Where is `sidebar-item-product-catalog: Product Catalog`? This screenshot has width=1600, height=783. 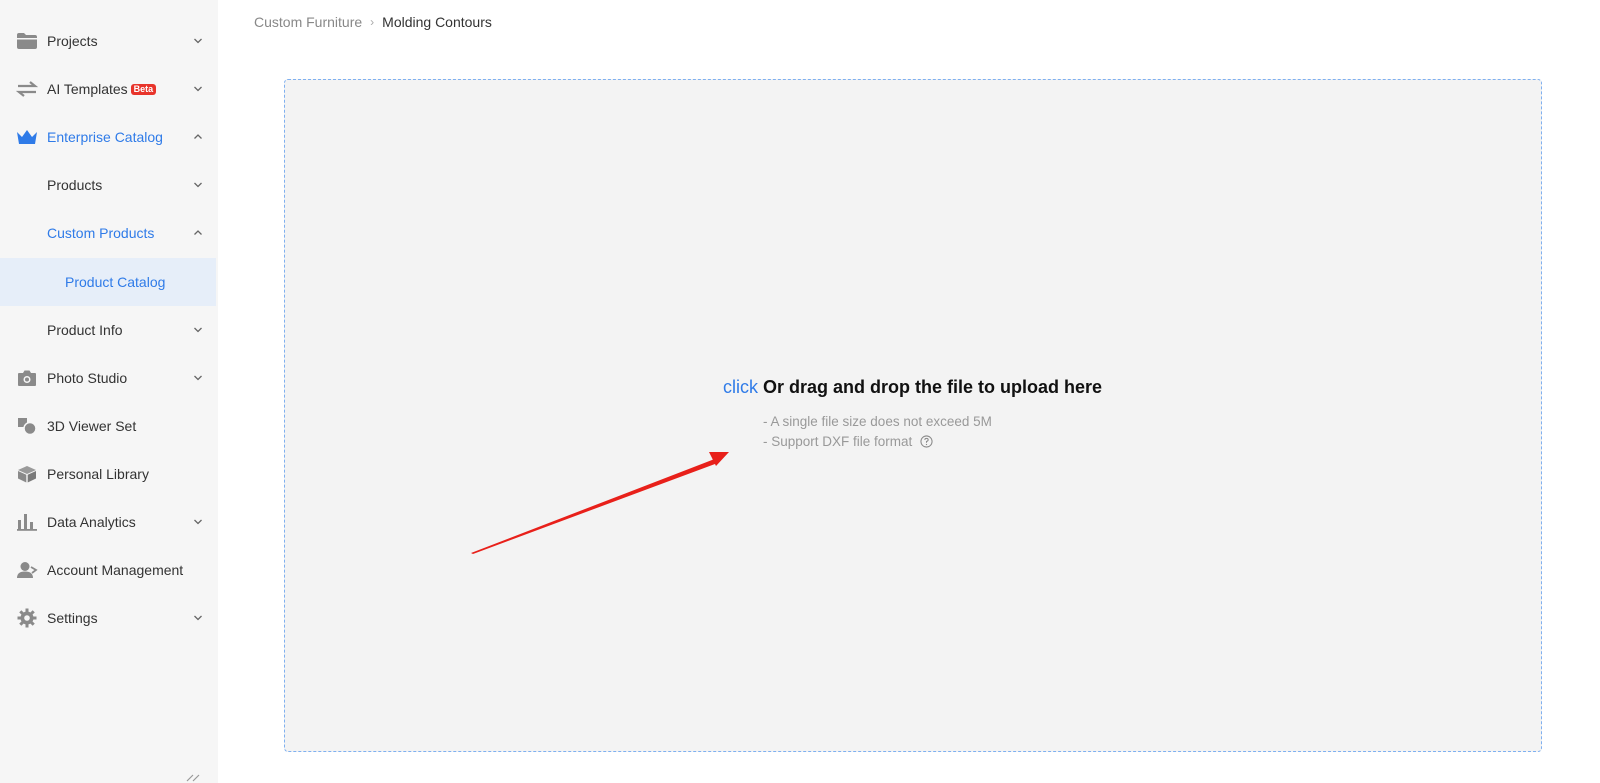
sidebar-item-product-catalog: Product Catalog is located at coordinates (108, 282).